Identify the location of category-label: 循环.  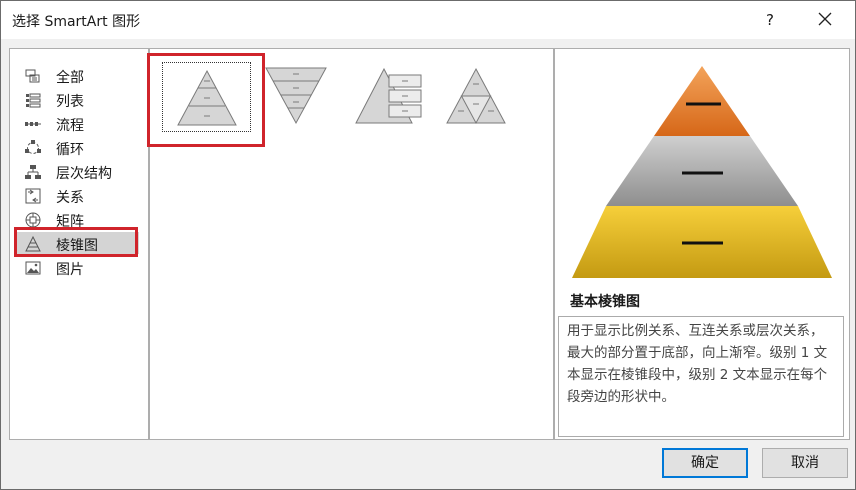
(70, 150).